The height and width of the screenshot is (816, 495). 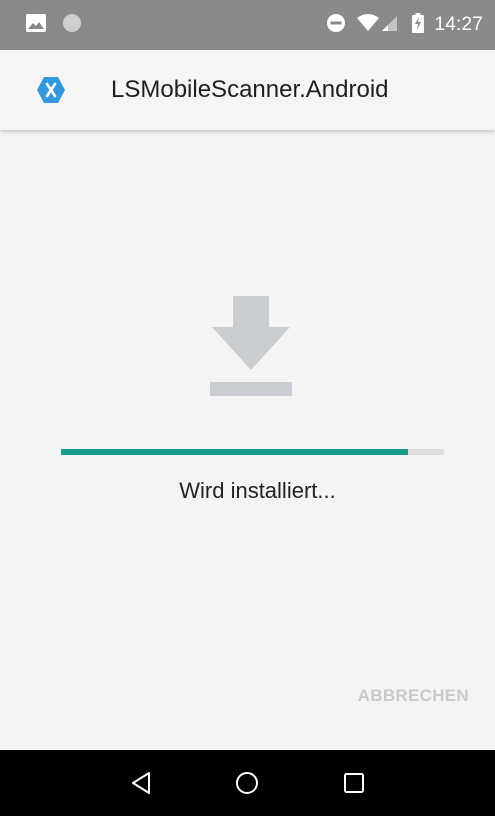 I want to click on battery-charging-icon, so click(x=418, y=25).